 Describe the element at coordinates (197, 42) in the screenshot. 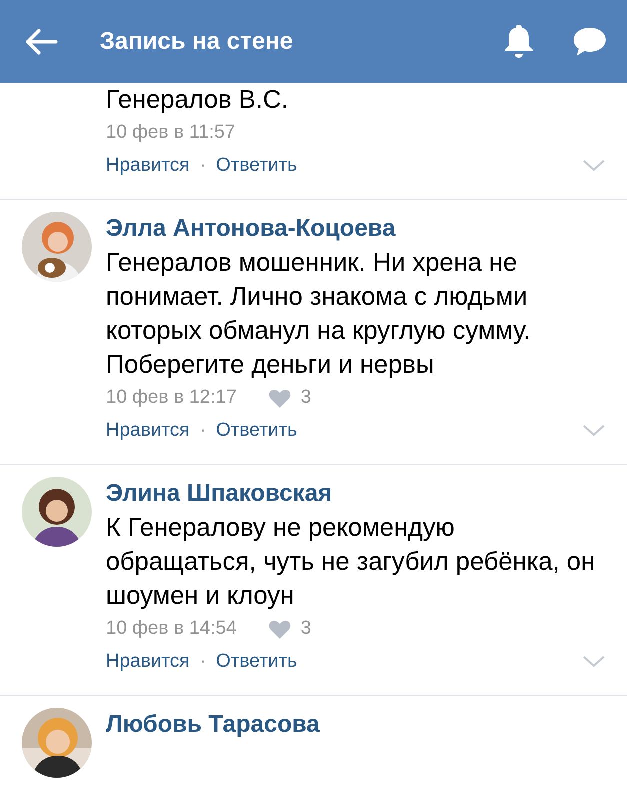

I see `page-title: Запись на стене` at that location.